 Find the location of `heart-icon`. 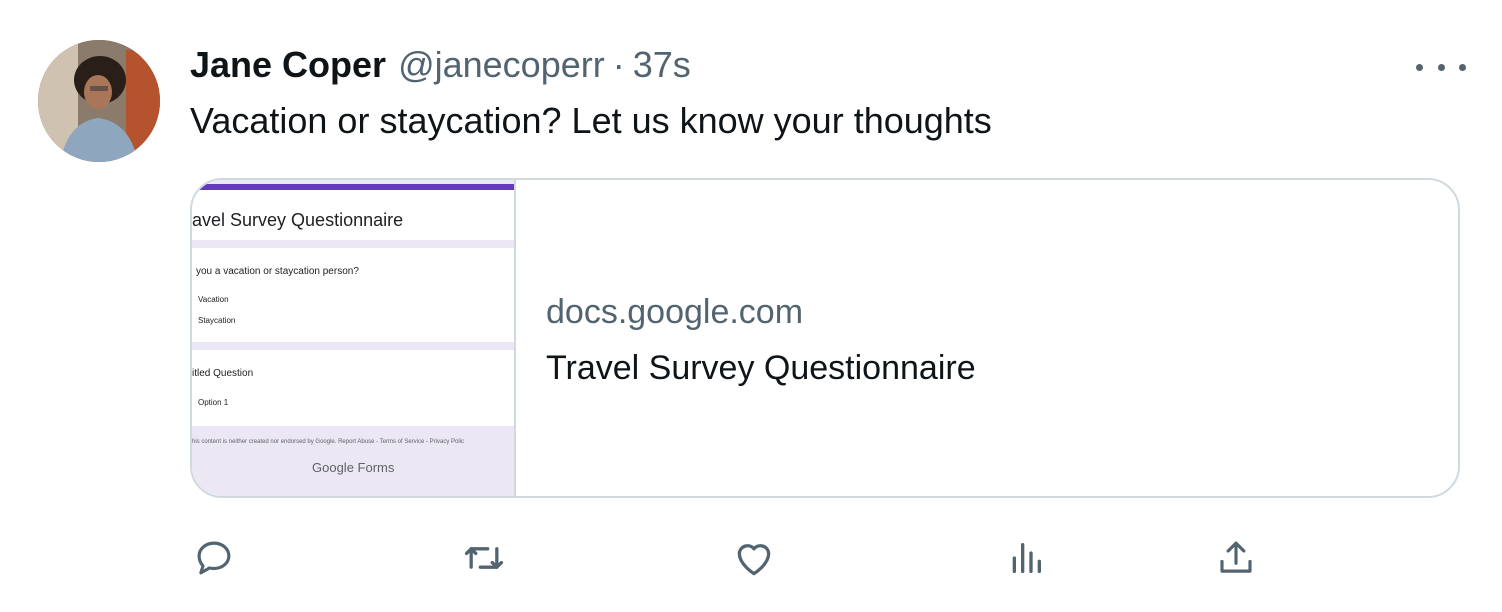

heart-icon is located at coordinates (754, 560).